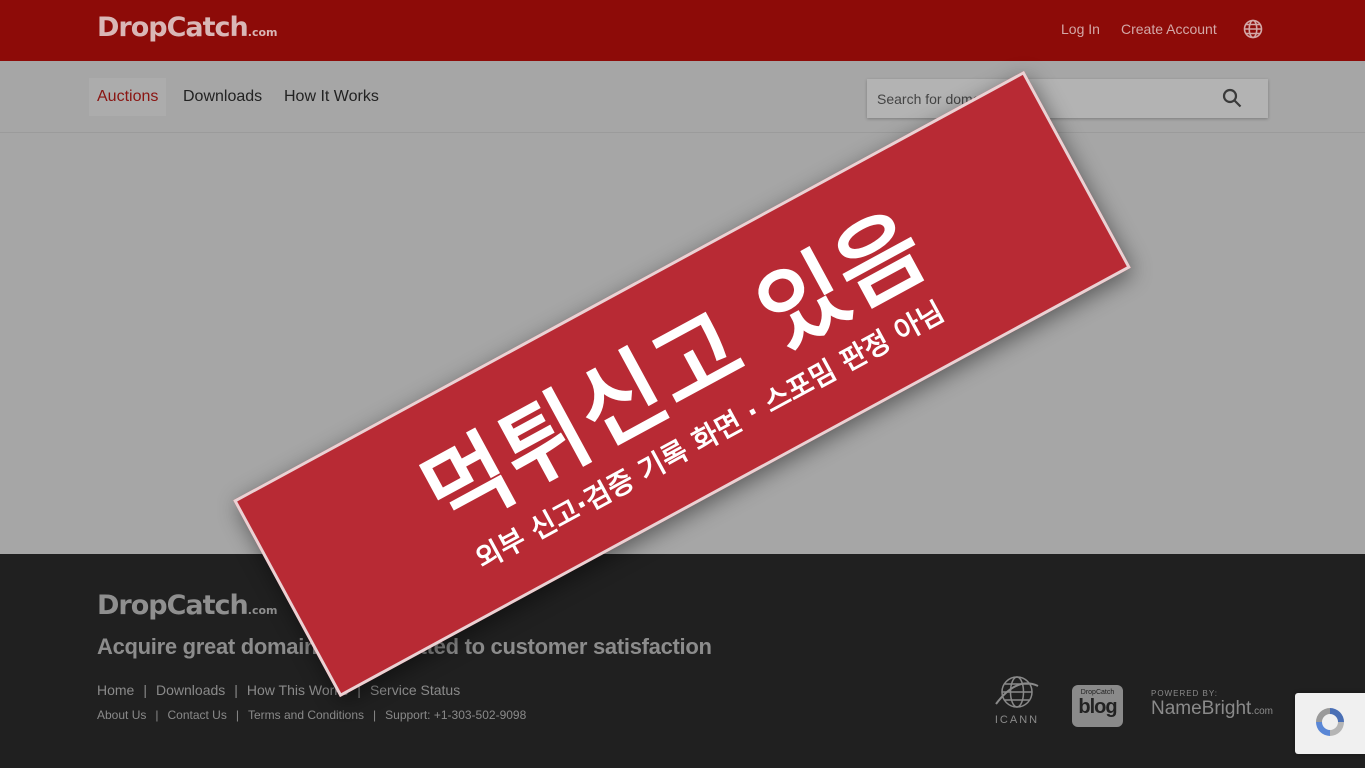 The height and width of the screenshot is (768, 1365). Describe the element at coordinates (190, 690) in the screenshot. I see `footer-link-downloads: Downloads` at that location.